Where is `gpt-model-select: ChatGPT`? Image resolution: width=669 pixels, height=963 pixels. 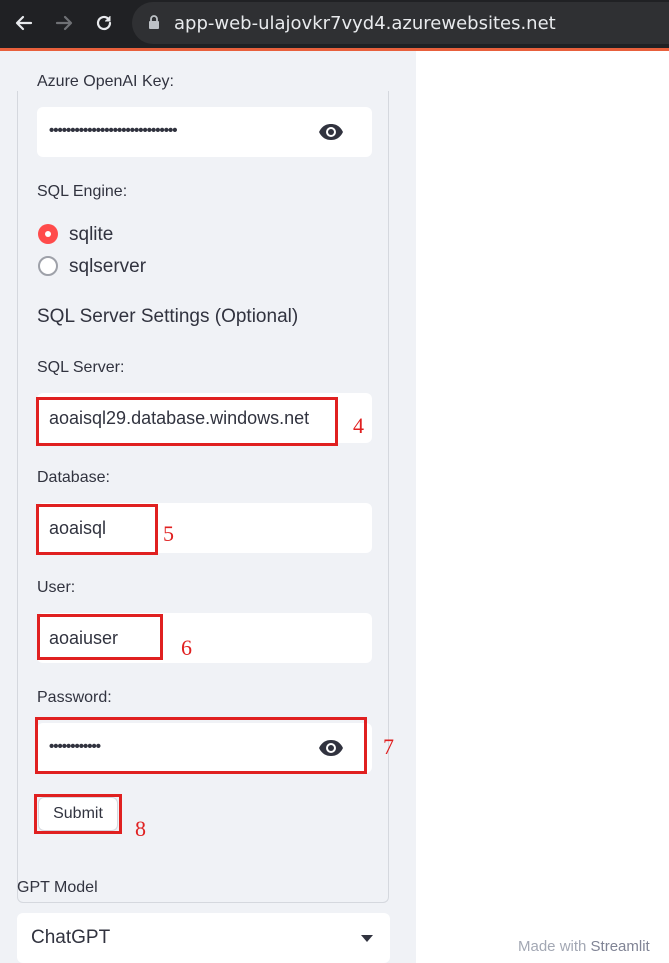 gpt-model-select: ChatGPT is located at coordinates (203, 938).